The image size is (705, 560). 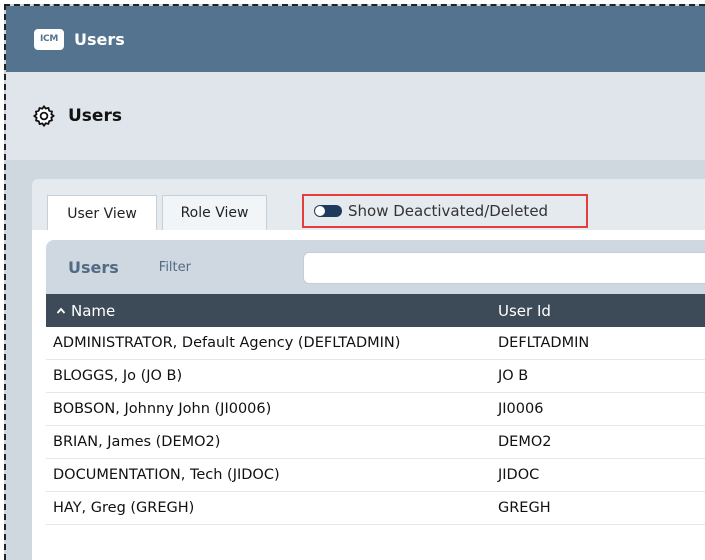 I want to click on tab-user-view: User View, so click(x=102, y=213).